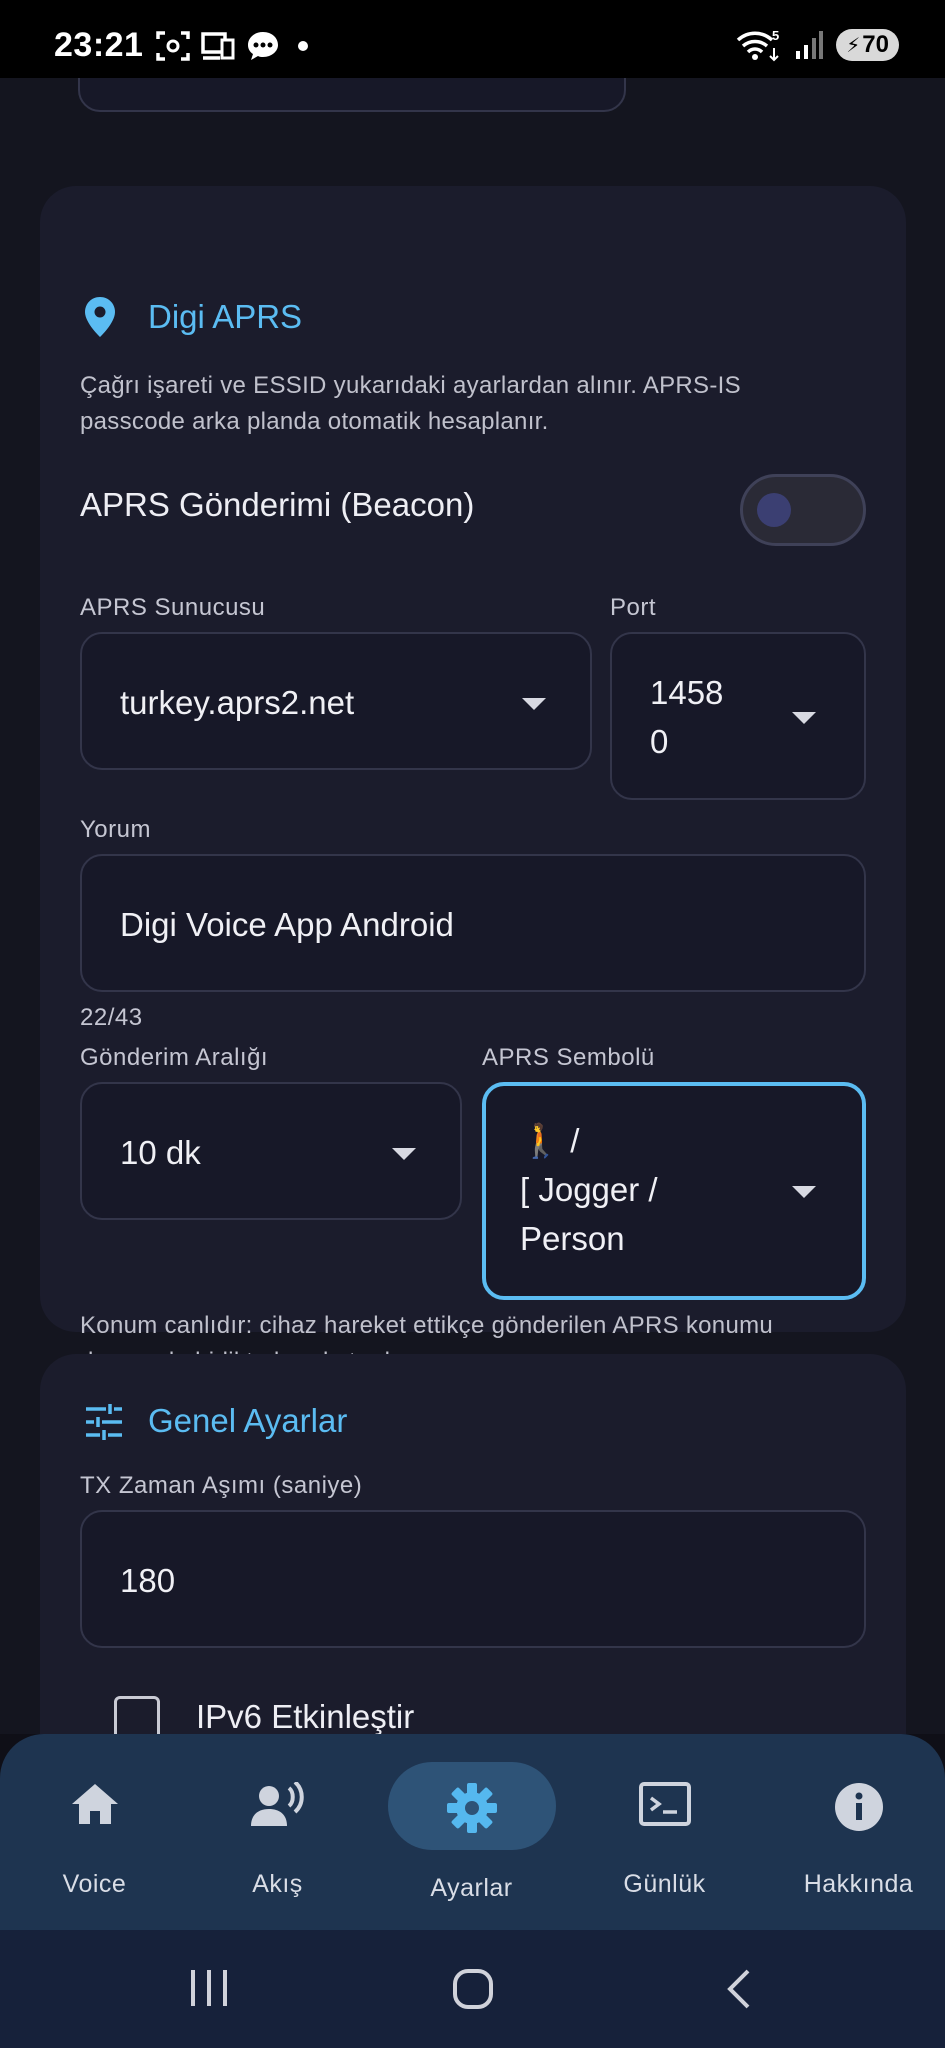 The image size is (945, 2048). Describe the element at coordinates (236, 46) in the screenshot. I see `notification-icons` at that location.